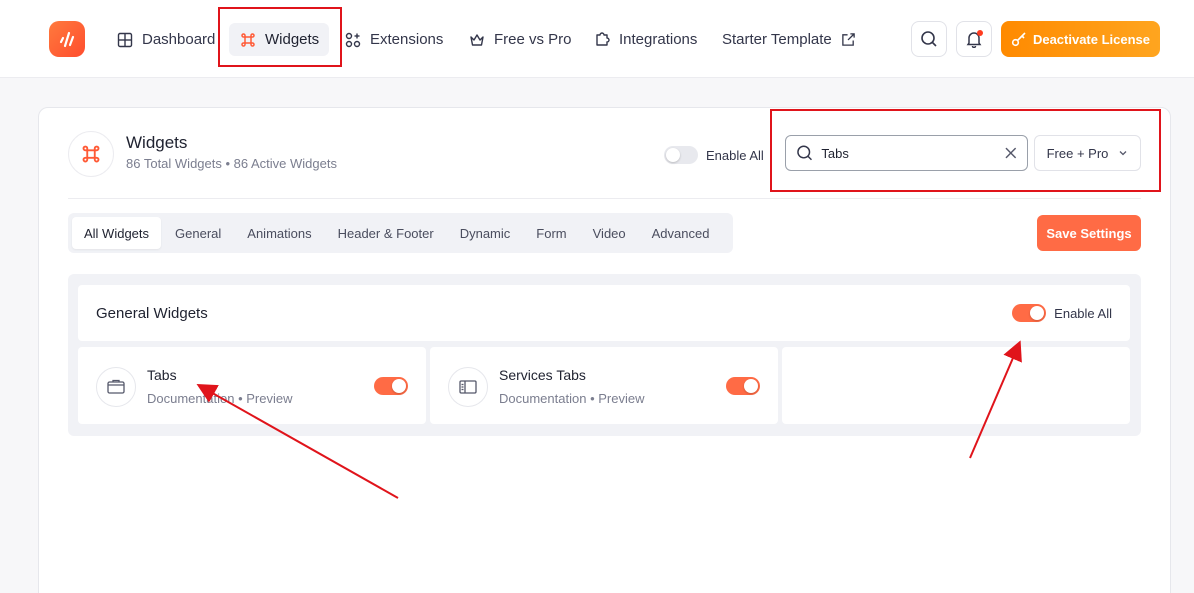 The height and width of the screenshot is (593, 1194). I want to click on chevron-down-icon, so click(1123, 153).